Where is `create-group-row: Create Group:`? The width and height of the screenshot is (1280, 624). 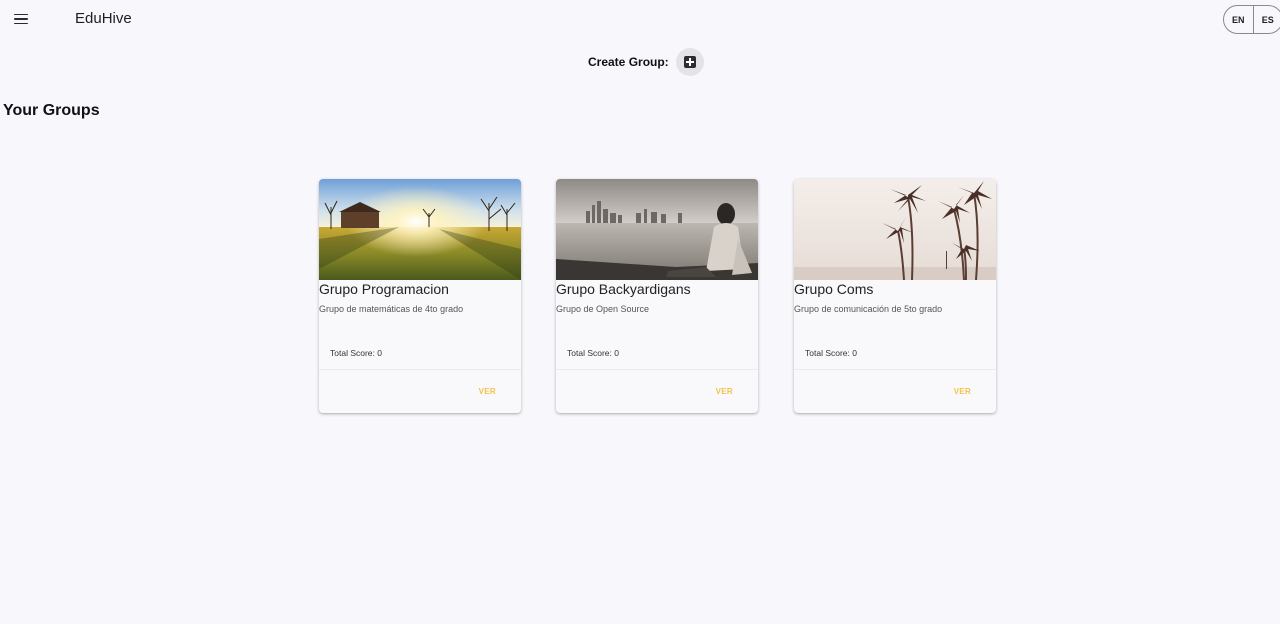 create-group-row: Create Group: is located at coordinates (646, 62).